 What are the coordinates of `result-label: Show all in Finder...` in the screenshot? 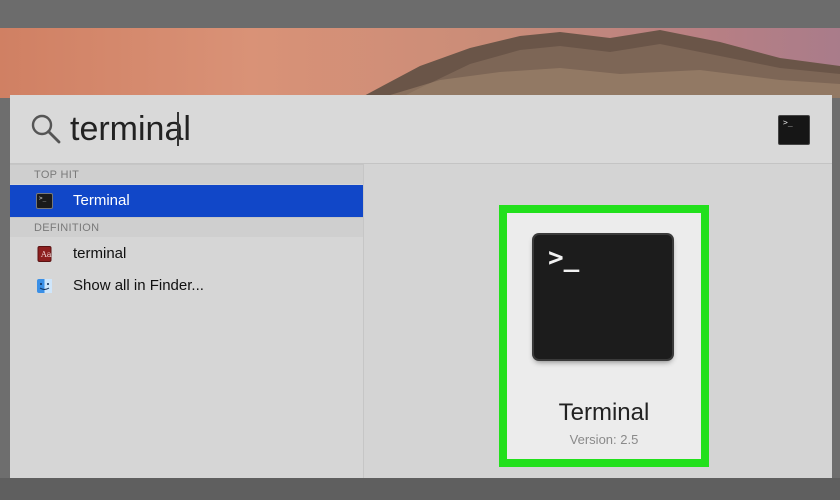 It's located at (138, 285).